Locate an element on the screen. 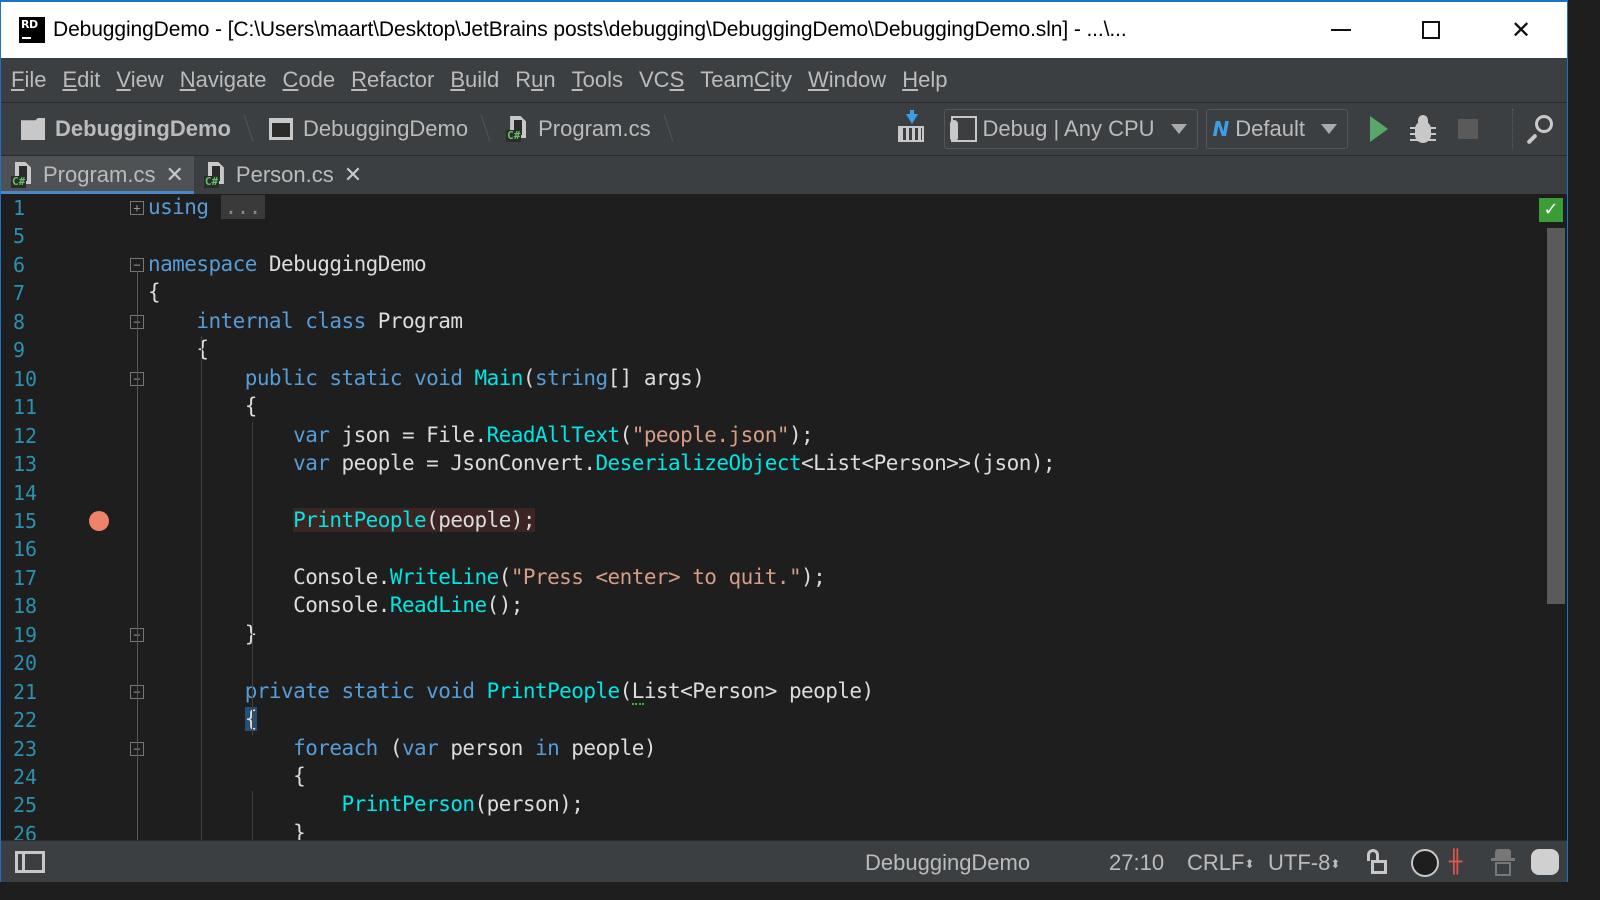 The height and width of the screenshot is (900, 1600). build-solution-button is located at coordinates (911, 127).